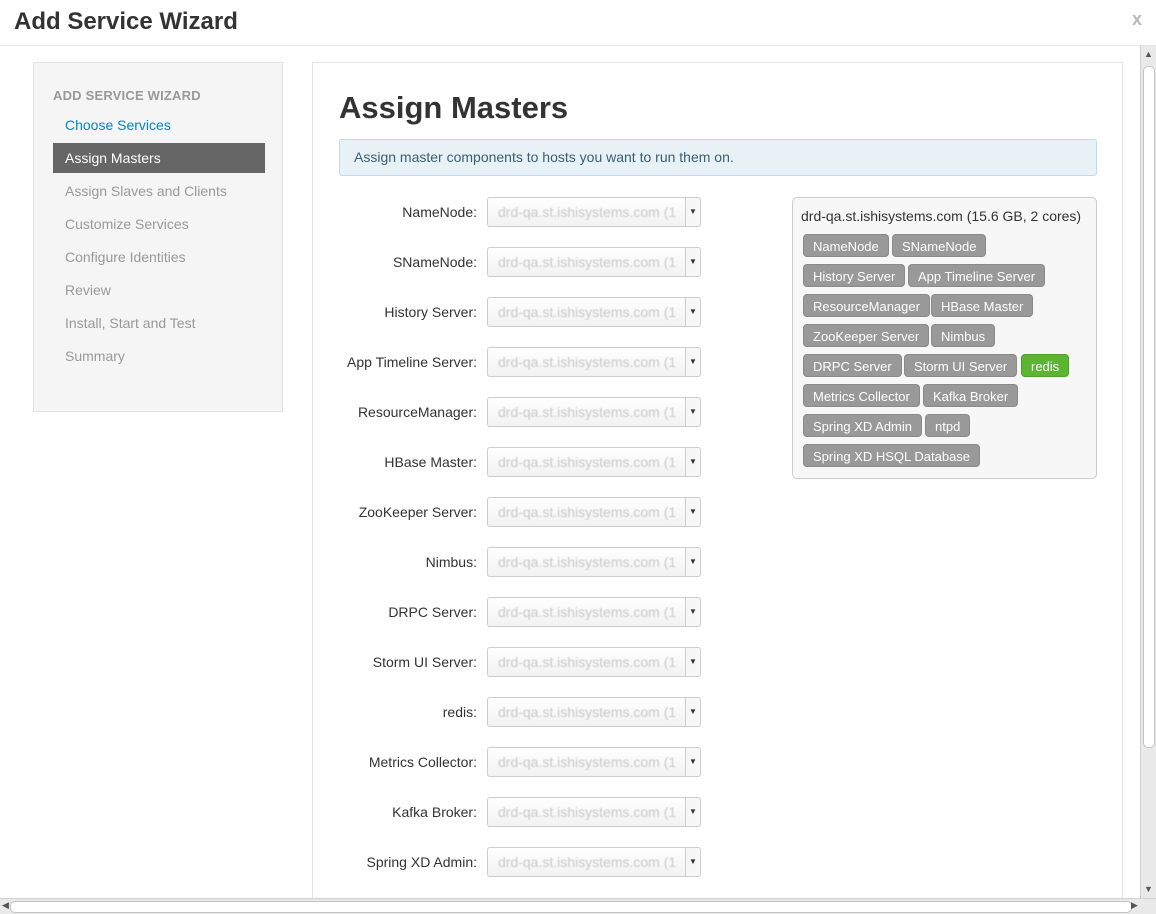  Describe the element at coordinates (866, 335) in the screenshot. I see `component-chip: ZooKeeper Server` at that location.